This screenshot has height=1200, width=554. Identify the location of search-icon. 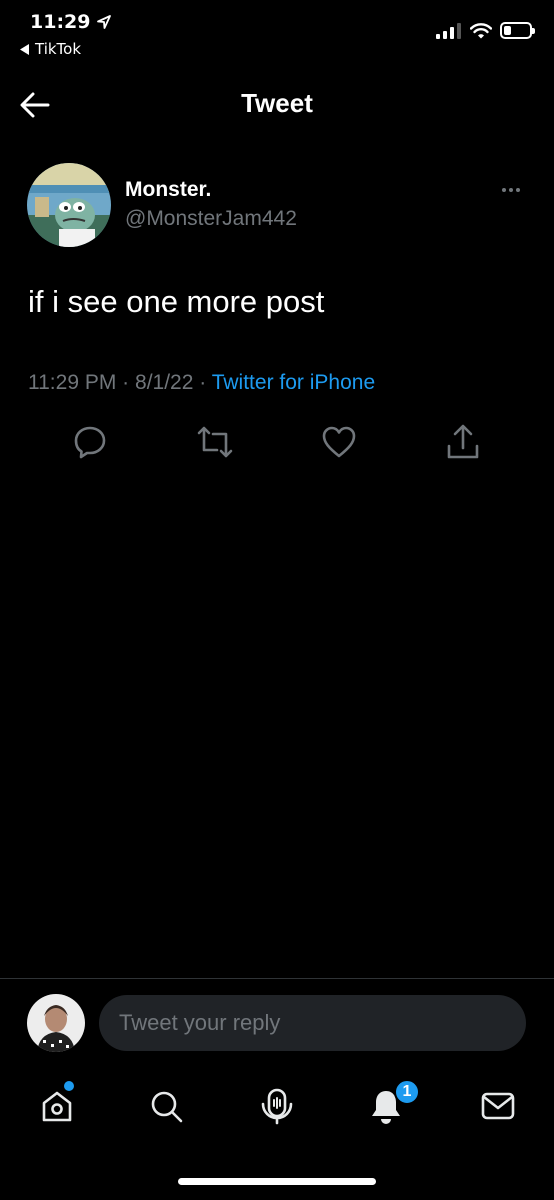
(167, 1107).